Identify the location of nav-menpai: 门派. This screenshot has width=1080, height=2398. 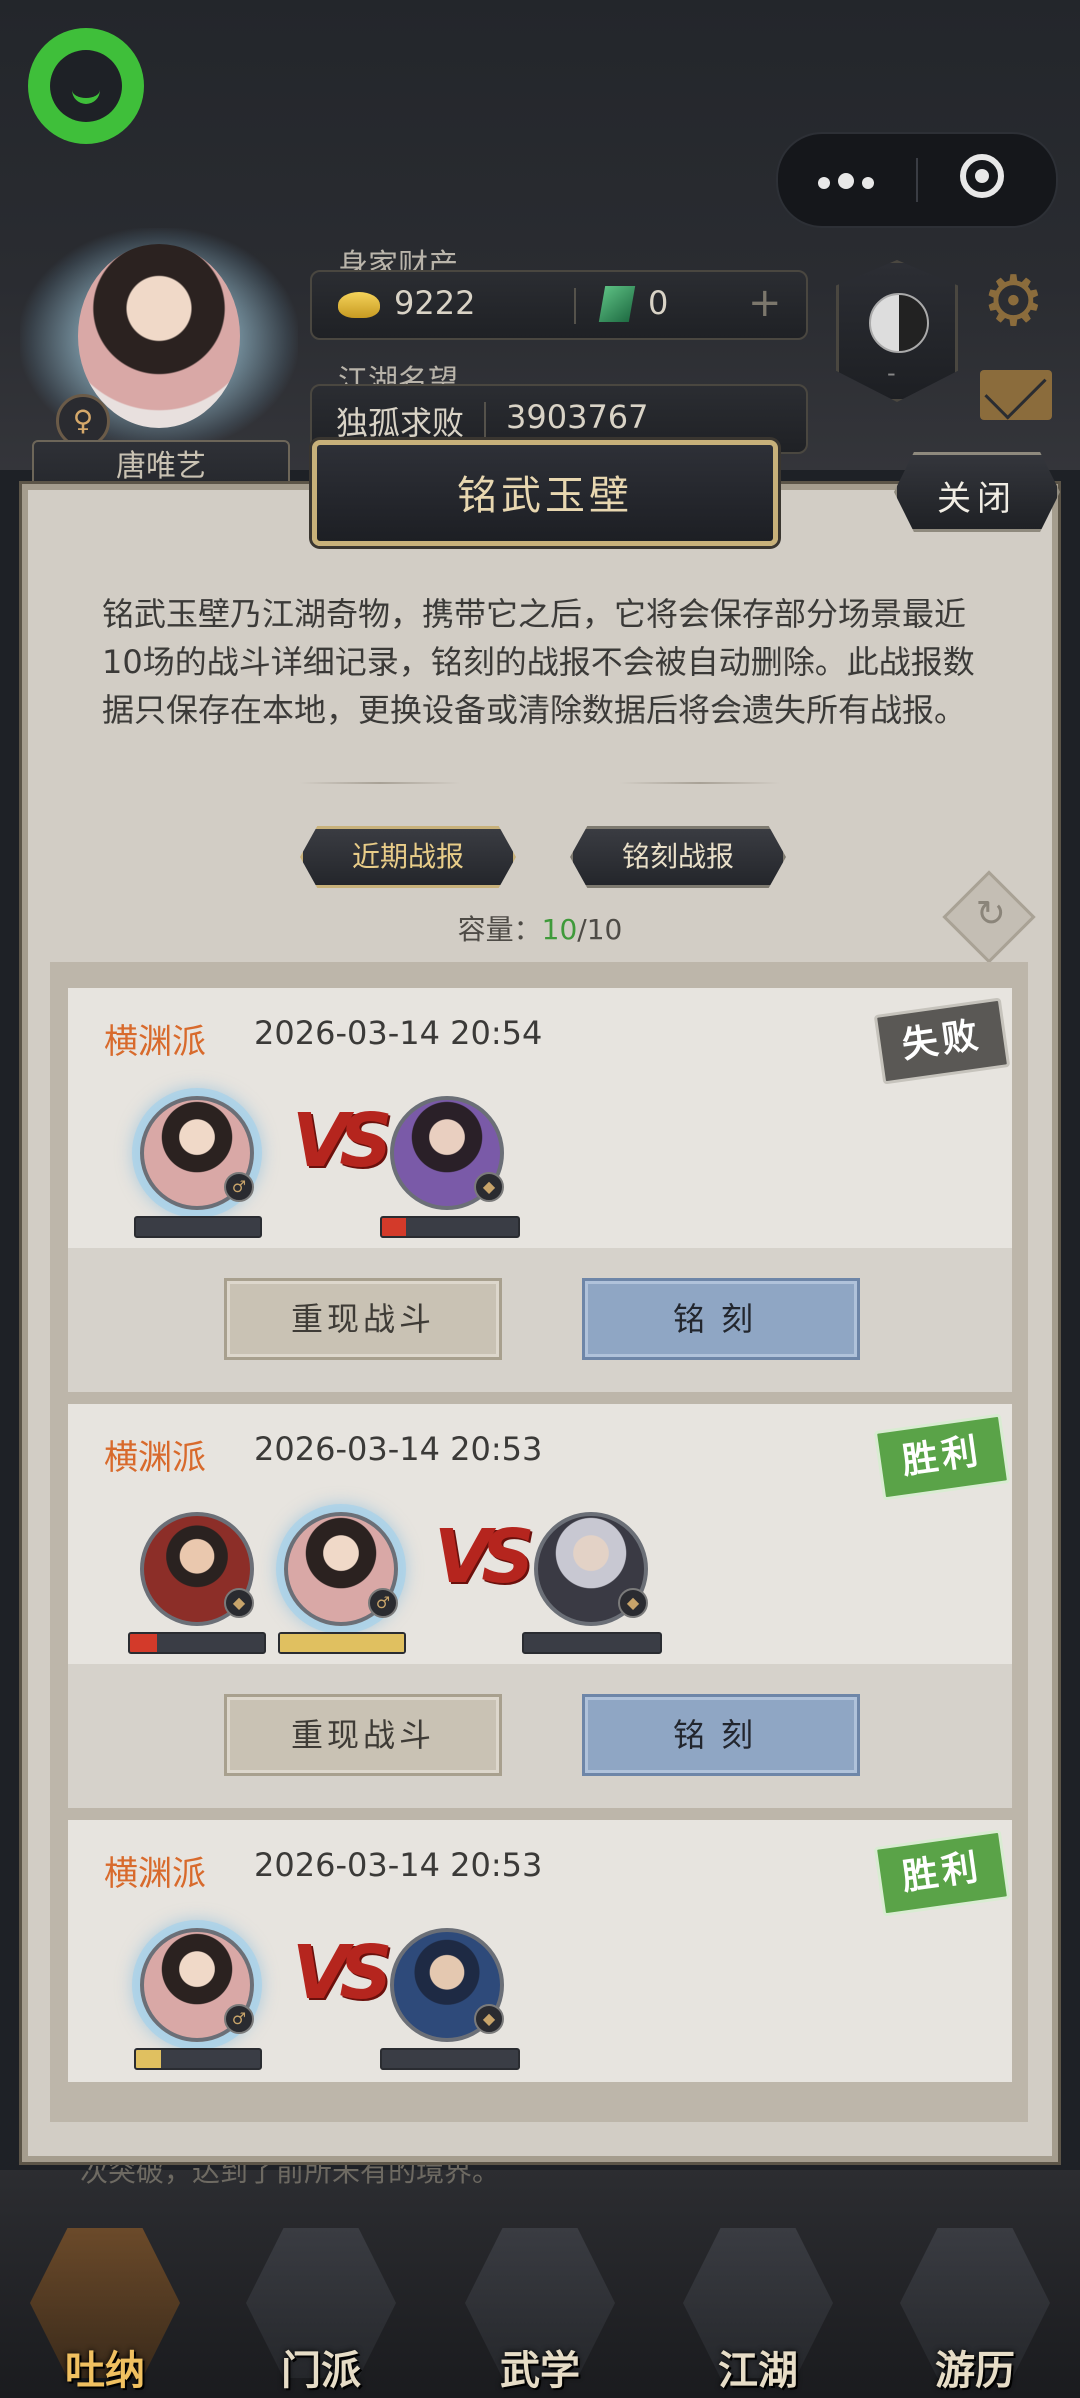
(321, 2313).